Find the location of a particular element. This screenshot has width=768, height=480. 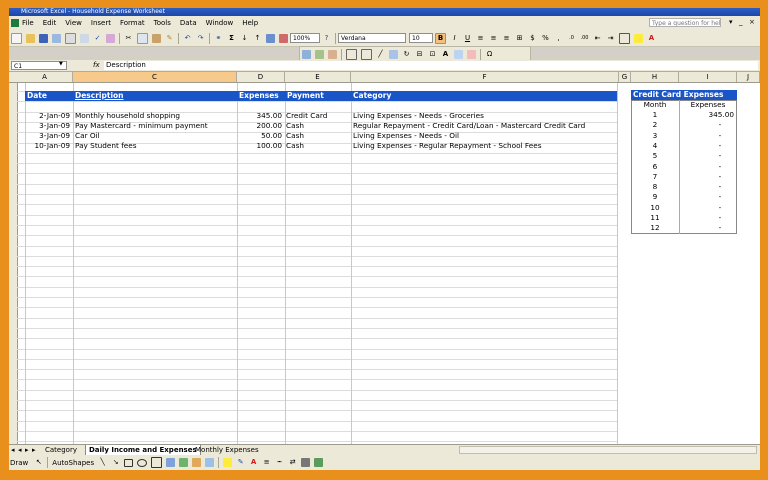

arrow-icon: ↘ is located at coordinates (115, 462).